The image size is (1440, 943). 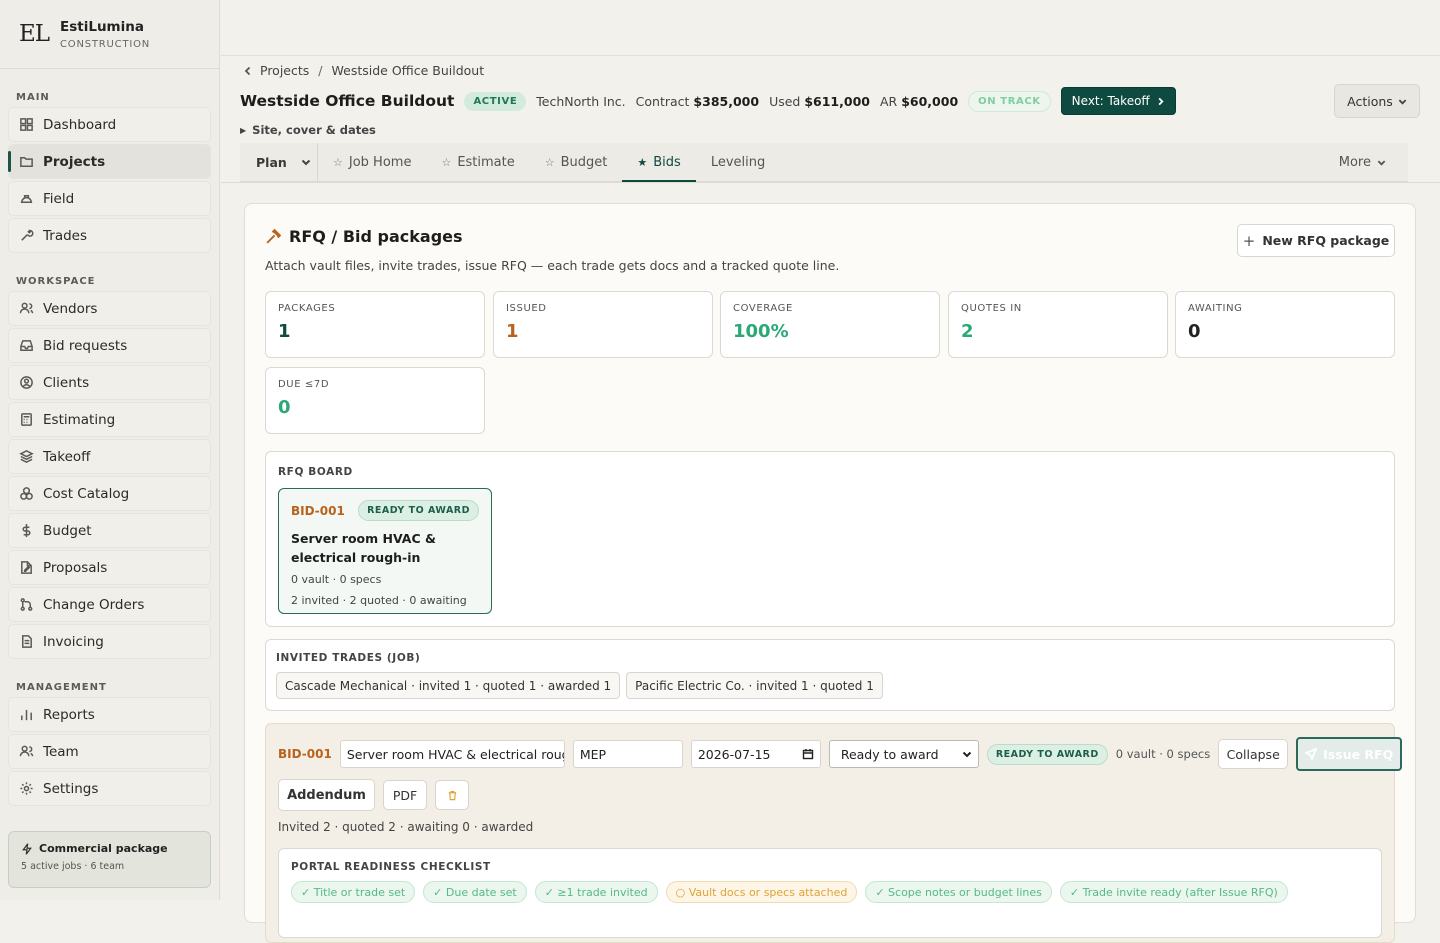 I want to click on bid-counts: 2 invited · 2 quoted · 0 awaiting, so click(x=379, y=600).